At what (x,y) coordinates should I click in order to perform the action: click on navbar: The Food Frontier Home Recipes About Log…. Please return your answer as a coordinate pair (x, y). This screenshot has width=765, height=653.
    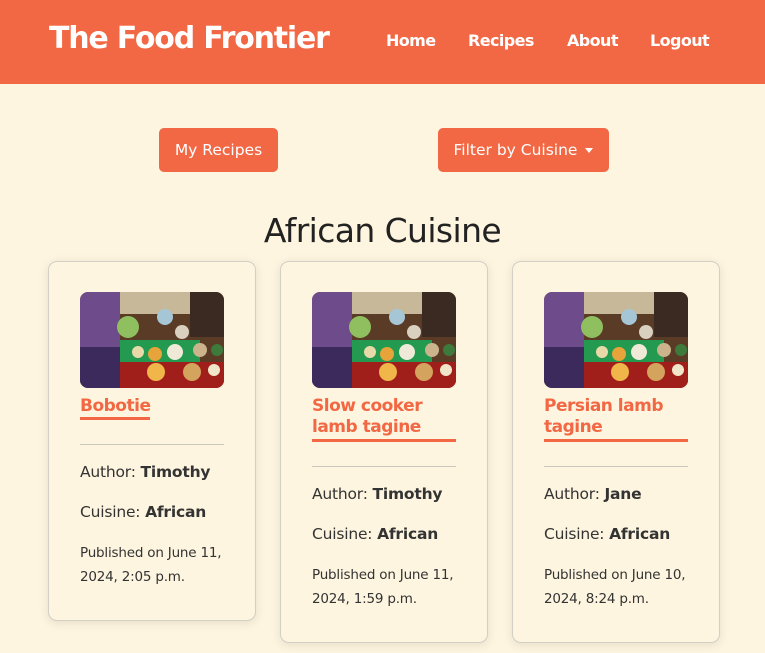
    Looking at the image, I should click on (382, 42).